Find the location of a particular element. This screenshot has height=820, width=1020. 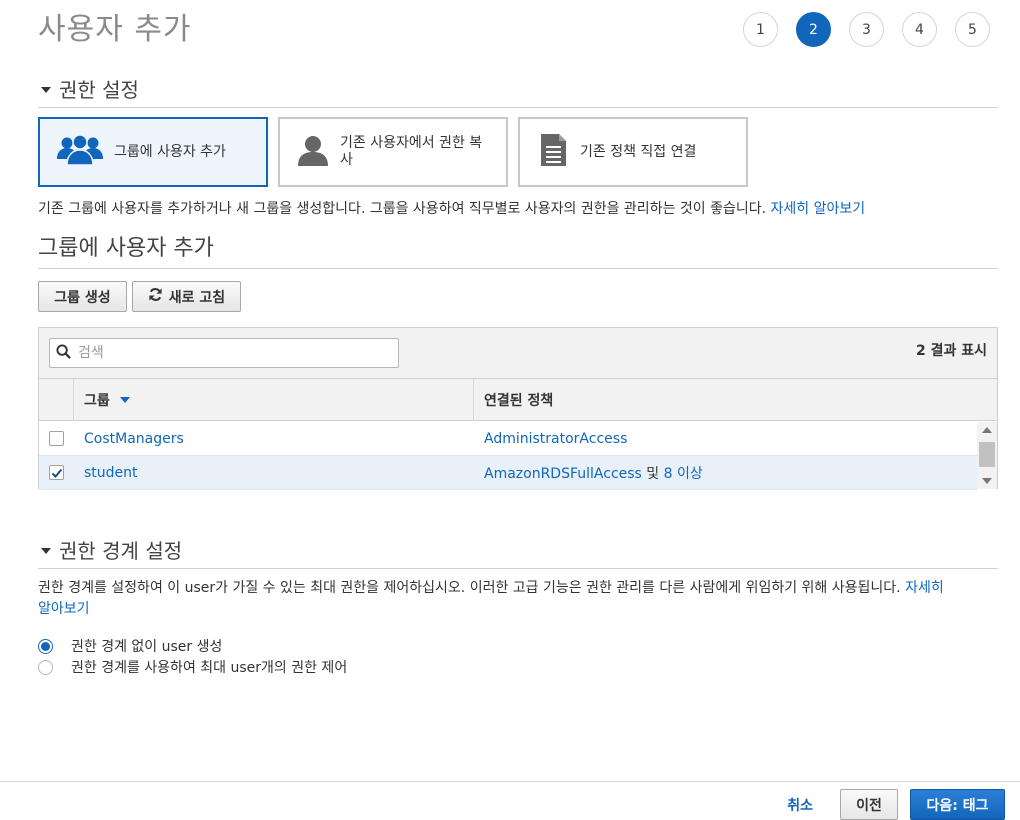

policy-suffix: 및 is located at coordinates (652, 473).